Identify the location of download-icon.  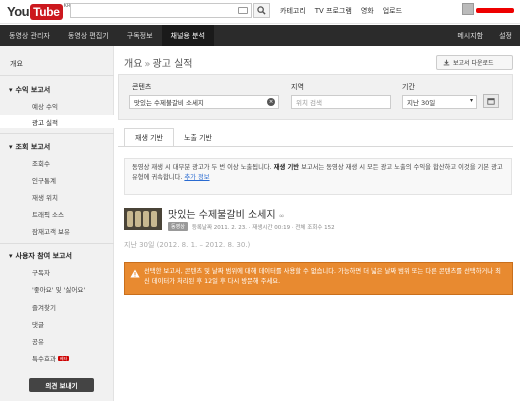
(446, 62).